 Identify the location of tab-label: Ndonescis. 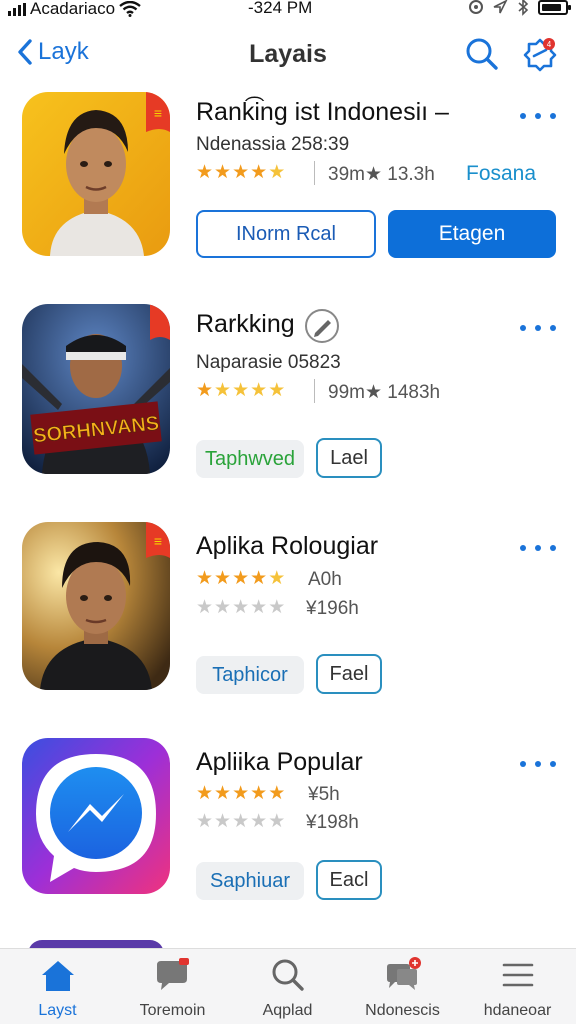
(402, 1010).